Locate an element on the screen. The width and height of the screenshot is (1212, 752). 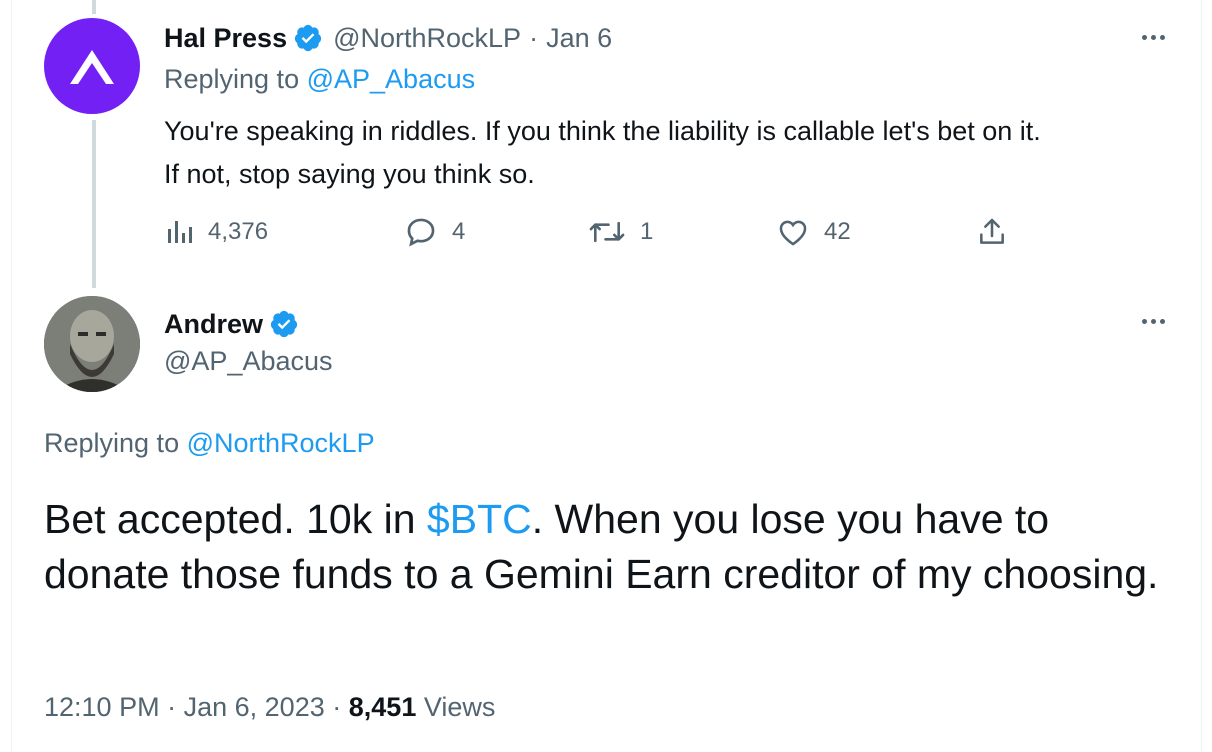
tweet2-views-count: 8,451 is located at coordinates (382, 707).